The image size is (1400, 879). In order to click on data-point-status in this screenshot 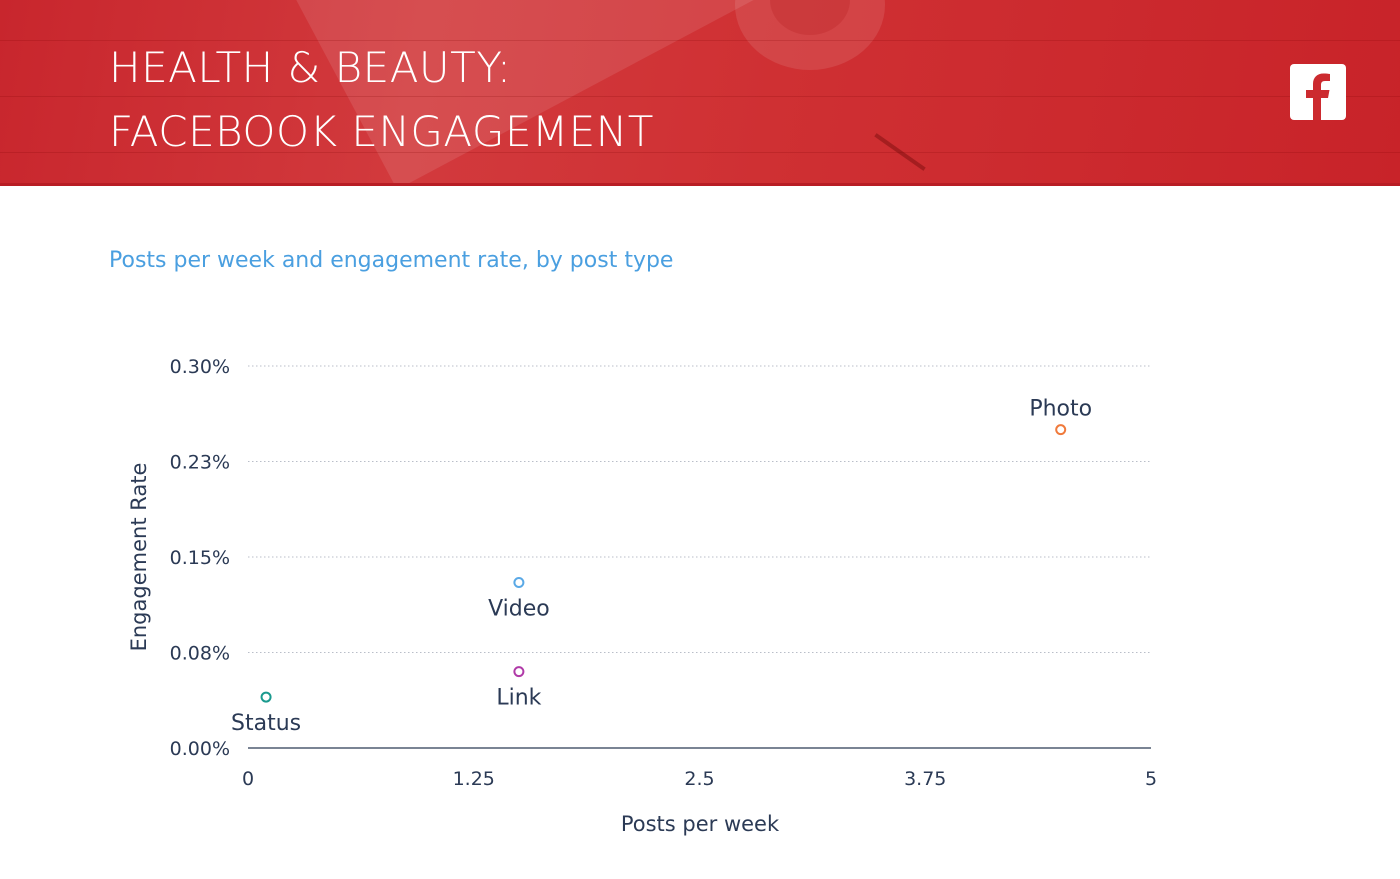, I will do `click(266, 697)`.